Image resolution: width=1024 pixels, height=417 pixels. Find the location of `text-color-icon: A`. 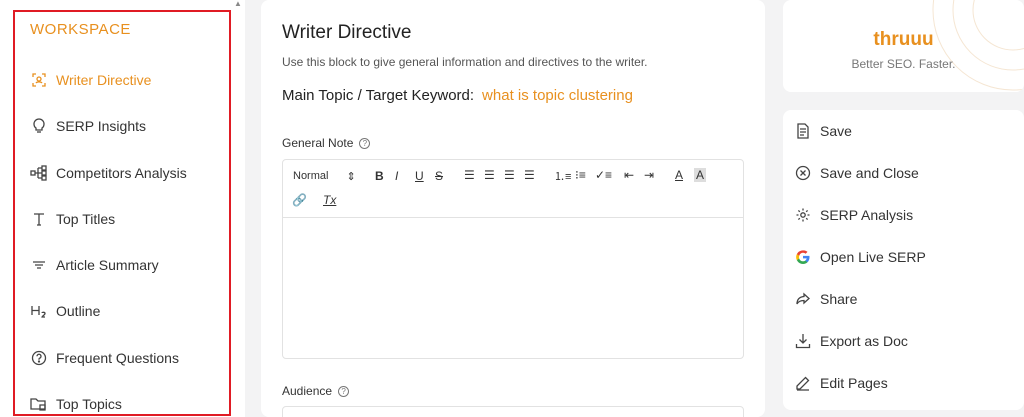

text-color-icon: A is located at coordinates (679, 175).